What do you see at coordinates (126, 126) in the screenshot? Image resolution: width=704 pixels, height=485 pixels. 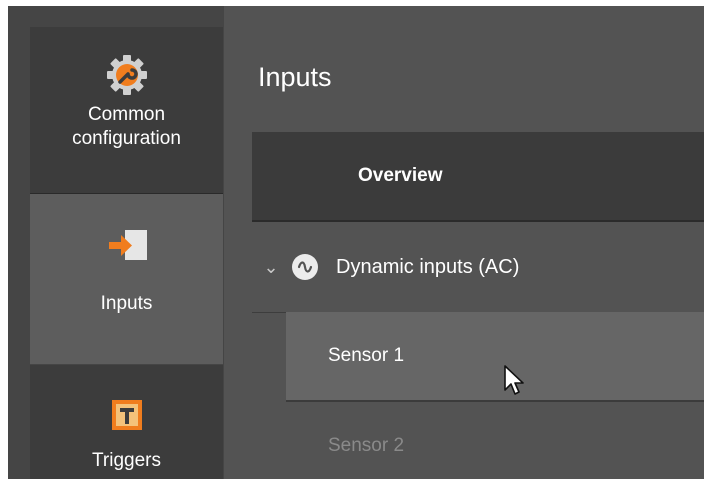 I see `sidebar-item-label: Common configuration` at bounding box center [126, 126].